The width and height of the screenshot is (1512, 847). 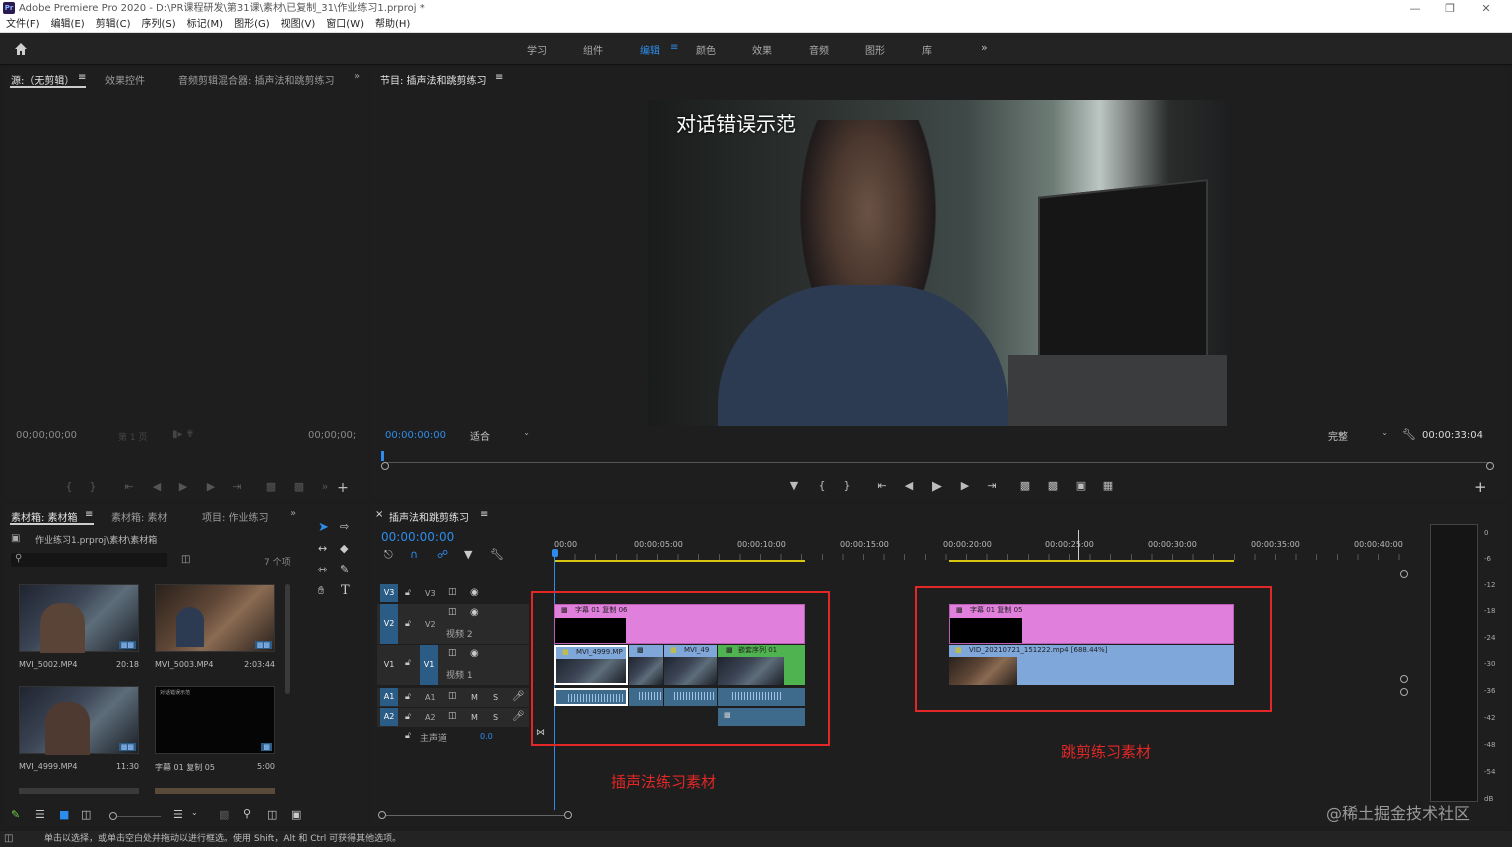 I want to click on timeline-settings-icon: 🔧︎, so click(x=497, y=554).